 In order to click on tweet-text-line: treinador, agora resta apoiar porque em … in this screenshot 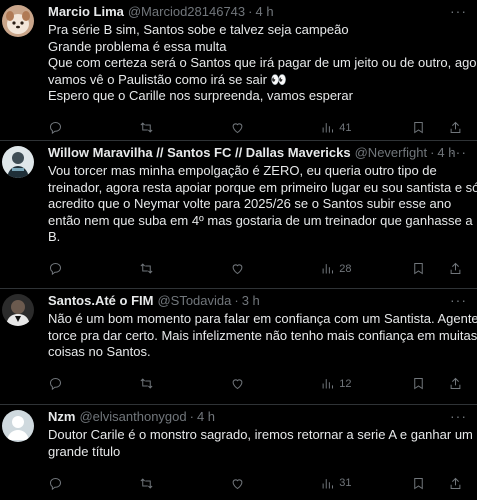, I will do `click(262, 187)`.